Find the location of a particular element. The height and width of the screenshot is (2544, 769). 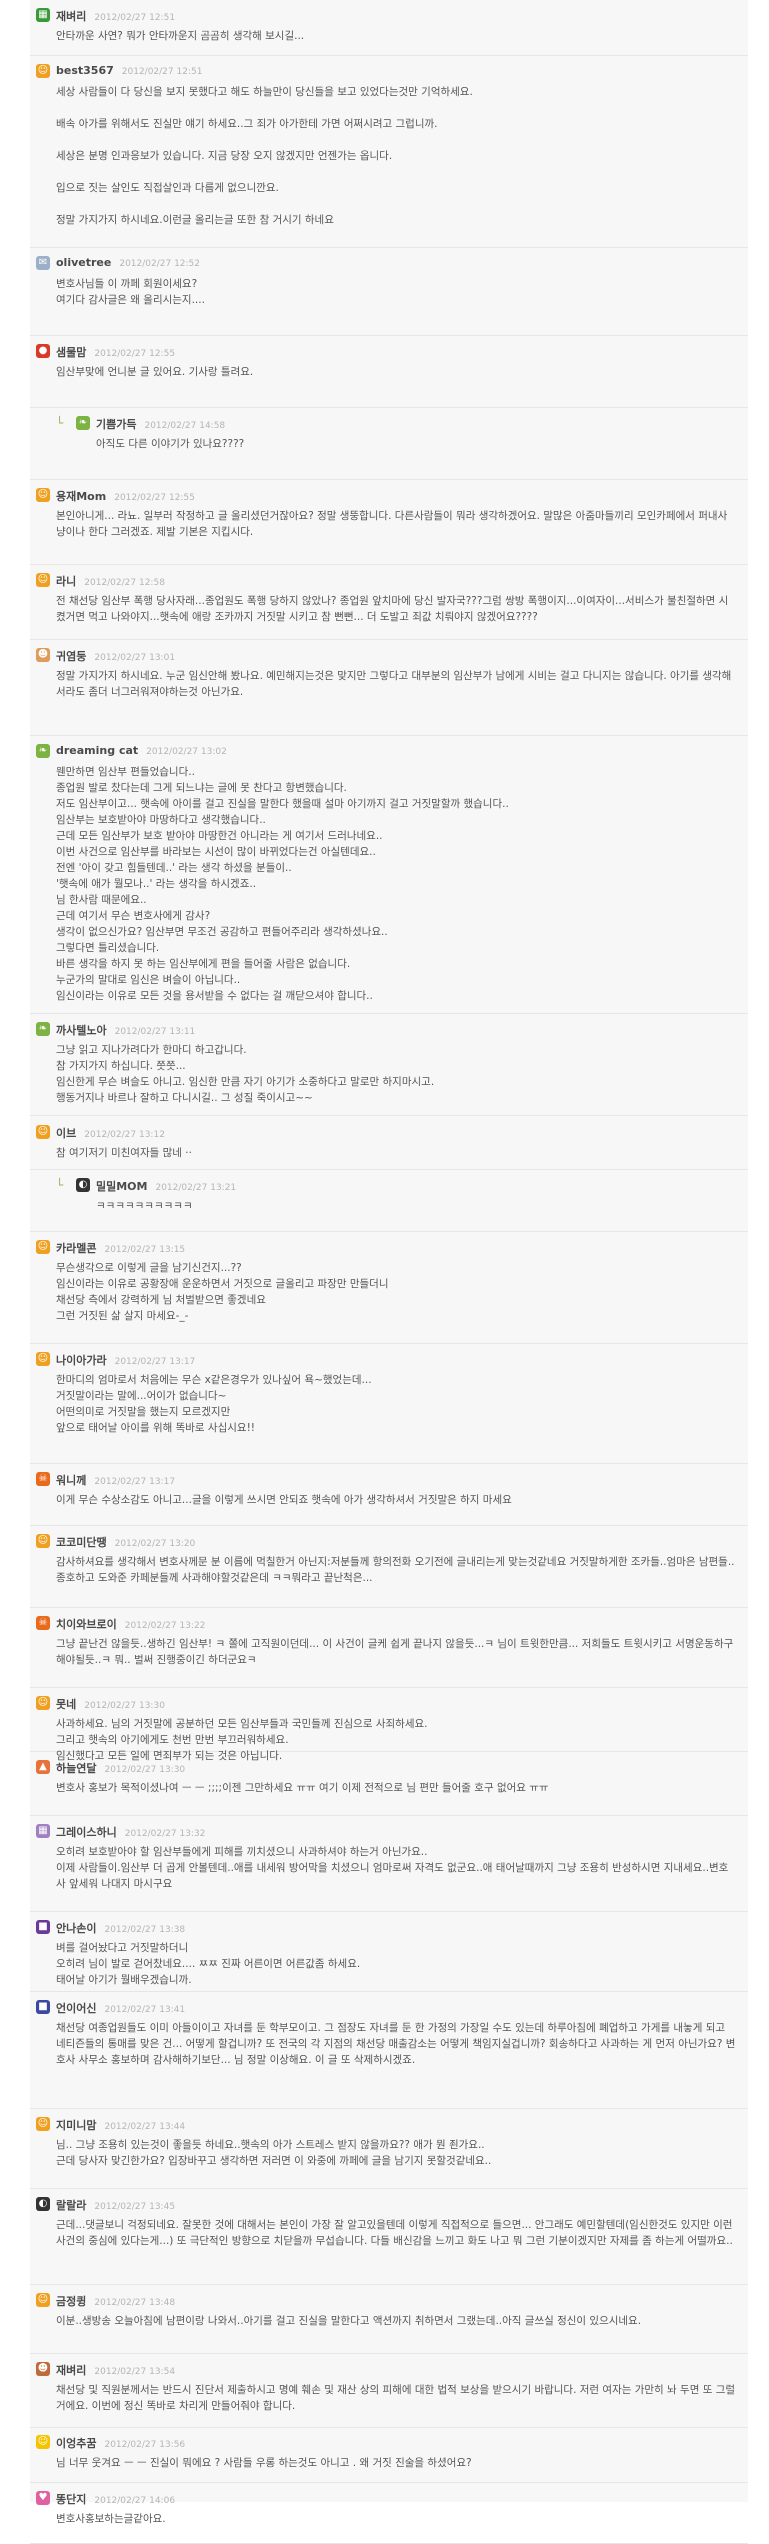

comment-body: 변호사홍보하는글같아요. is located at coordinates (111, 2519).